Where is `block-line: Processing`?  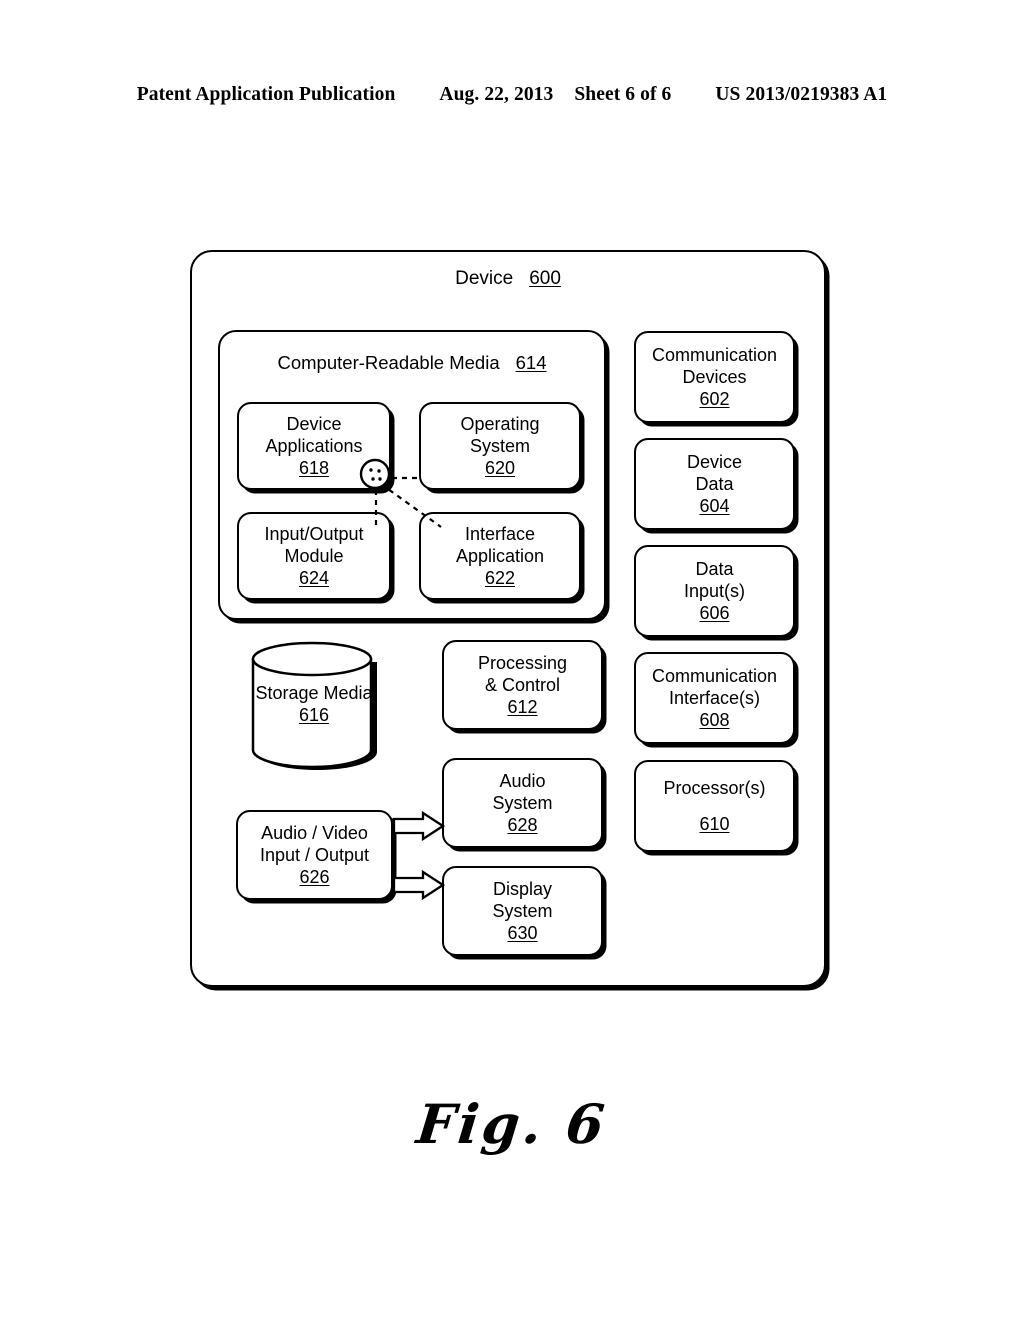 block-line: Processing is located at coordinates (522, 662).